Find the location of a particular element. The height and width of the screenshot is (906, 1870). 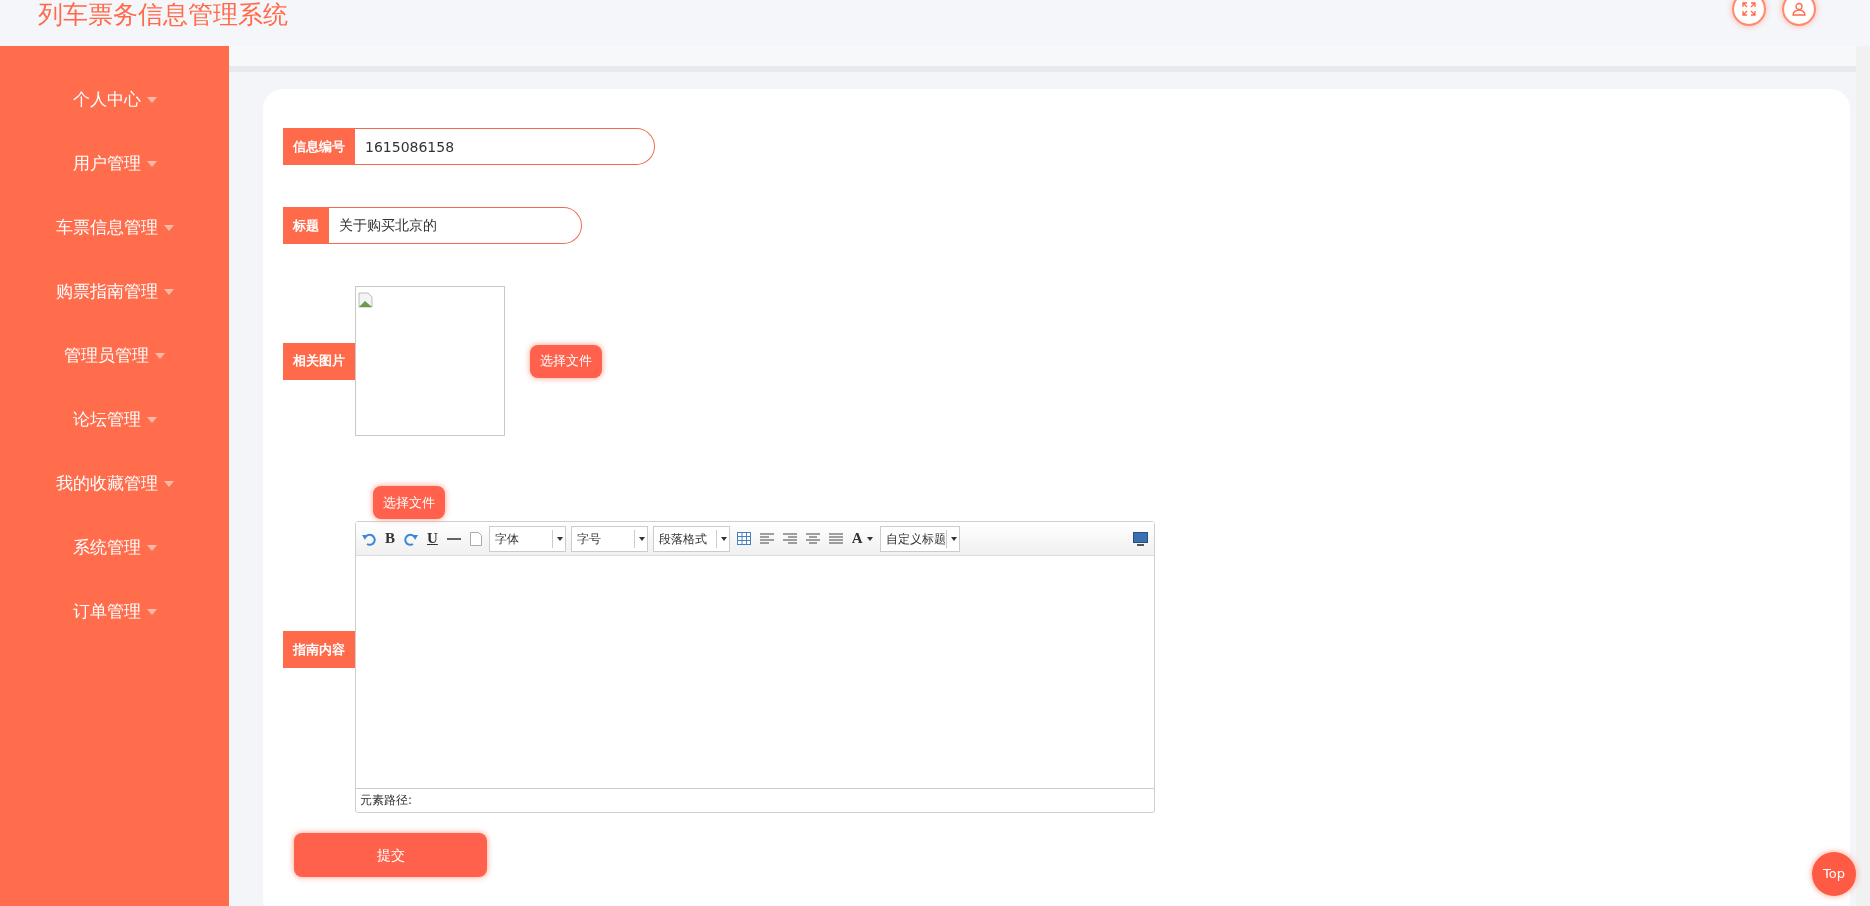

sidebar-menu-item: 系统管理 is located at coordinates (114, 548).